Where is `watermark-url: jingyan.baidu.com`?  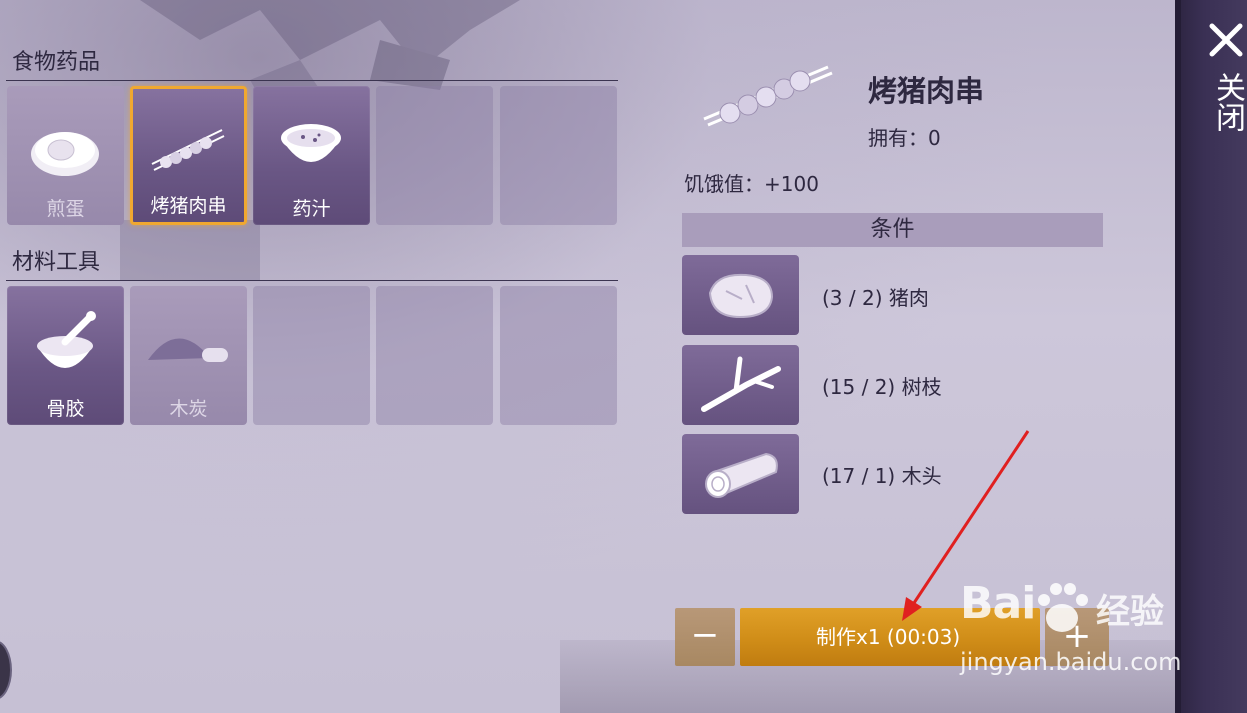 watermark-url: jingyan.baidu.com is located at coordinates (1071, 662).